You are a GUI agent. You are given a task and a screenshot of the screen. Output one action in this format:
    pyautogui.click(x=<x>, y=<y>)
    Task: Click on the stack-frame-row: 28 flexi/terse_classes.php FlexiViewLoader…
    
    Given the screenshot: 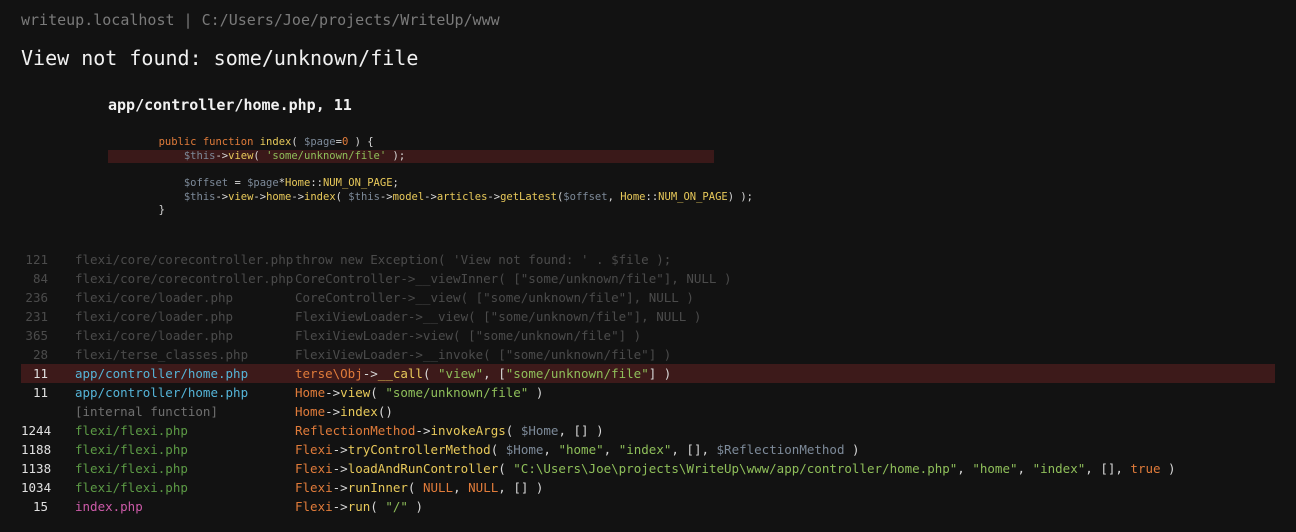 What is the action you would take?
    pyautogui.click(x=648, y=354)
    